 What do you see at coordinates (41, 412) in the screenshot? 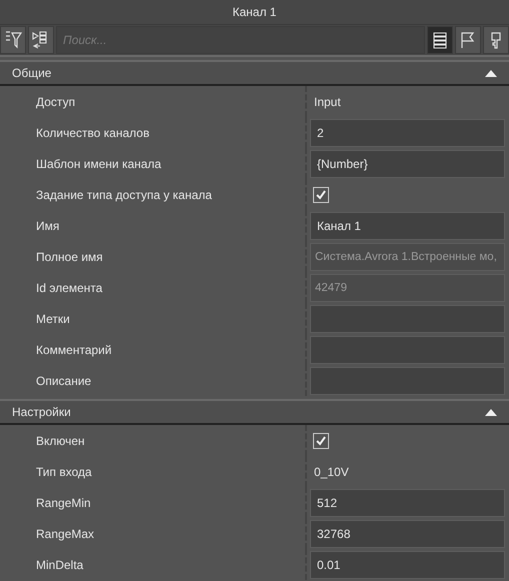
I see `section-title: Настройки` at bounding box center [41, 412].